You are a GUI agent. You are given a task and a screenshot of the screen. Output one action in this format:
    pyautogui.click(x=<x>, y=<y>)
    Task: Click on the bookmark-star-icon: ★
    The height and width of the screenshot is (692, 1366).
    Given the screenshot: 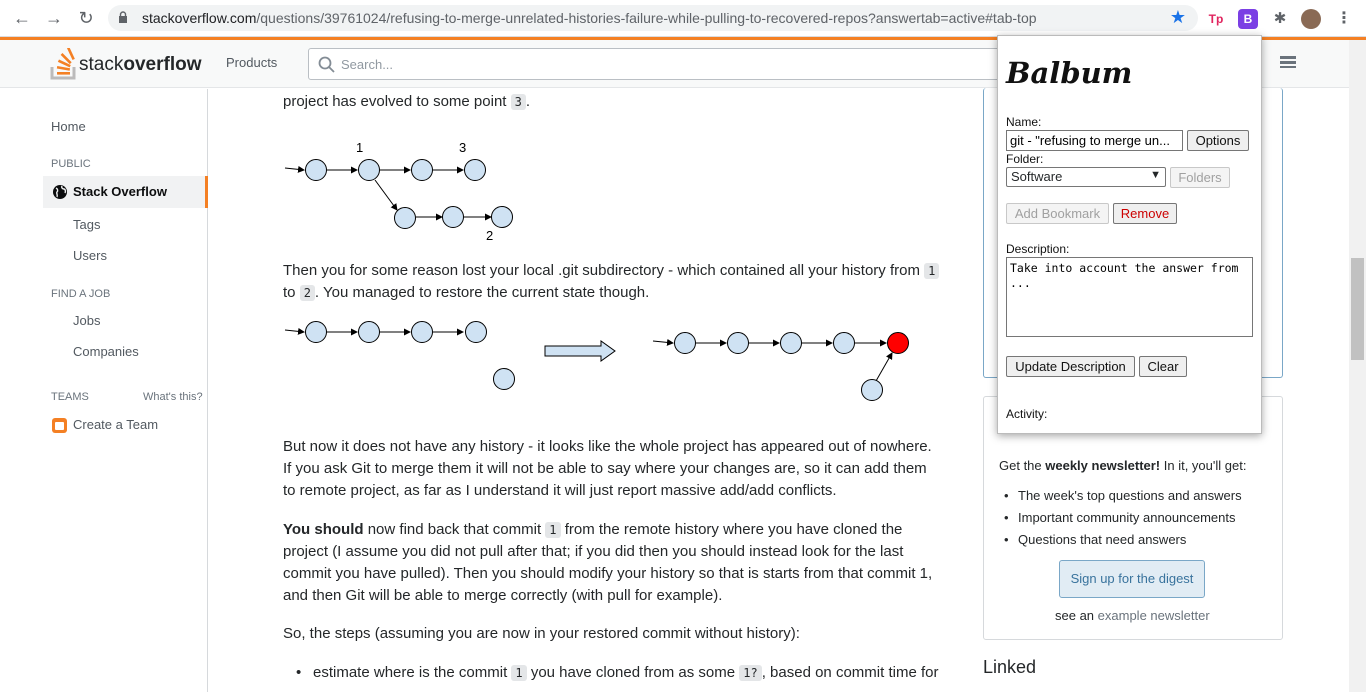 What is the action you would take?
    pyautogui.click(x=1178, y=17)
    